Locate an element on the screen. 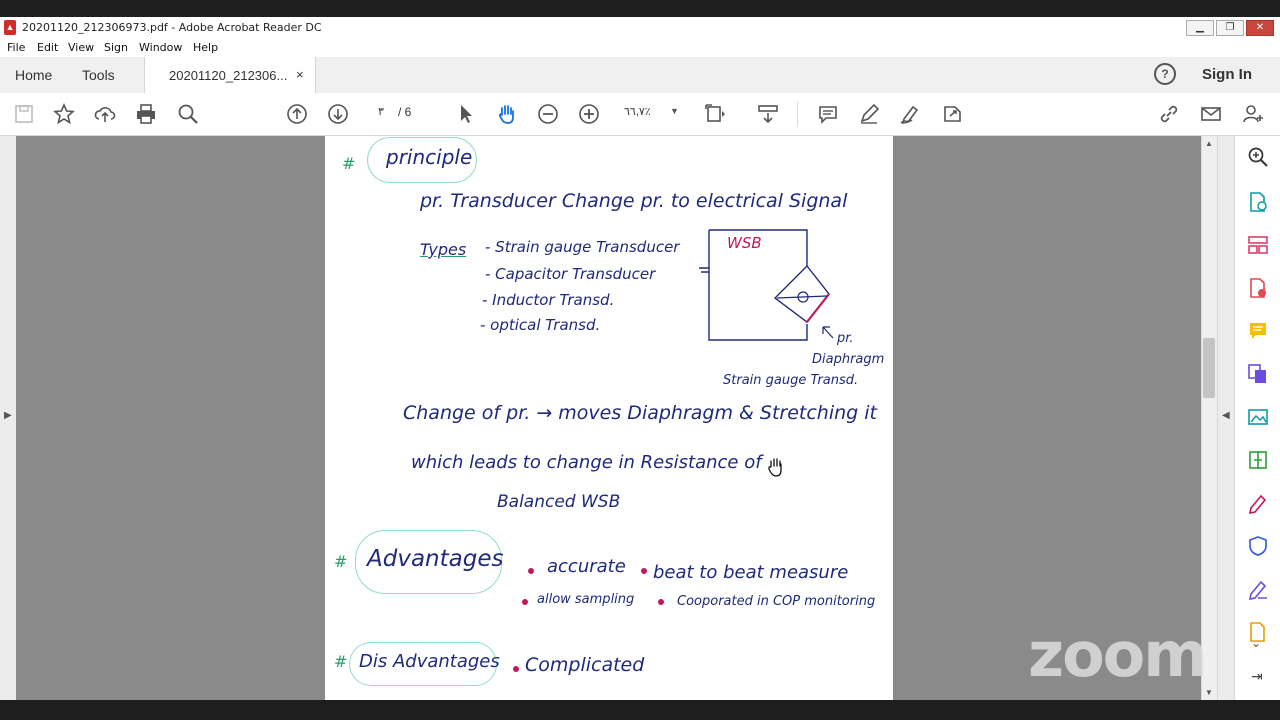 The image size is (1280, 720). type-item: - Strain gauge Transducer is located at coordinates (582, 247).